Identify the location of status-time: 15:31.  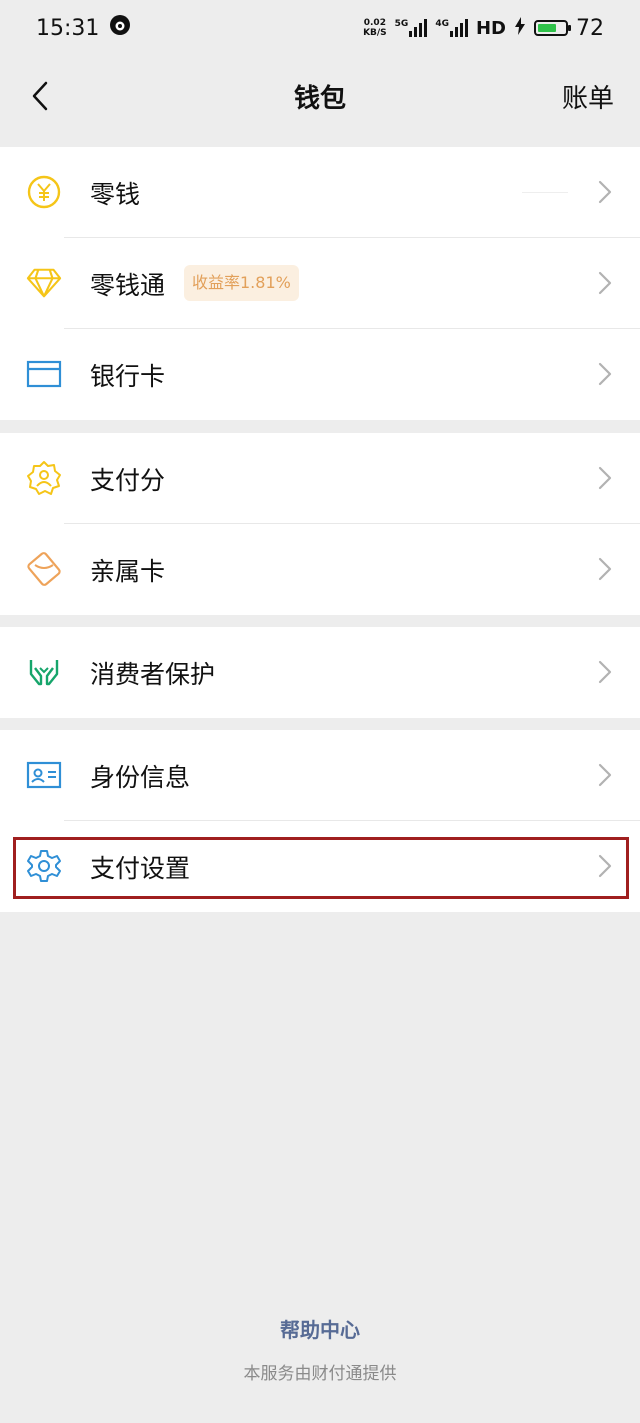
(68, 28).